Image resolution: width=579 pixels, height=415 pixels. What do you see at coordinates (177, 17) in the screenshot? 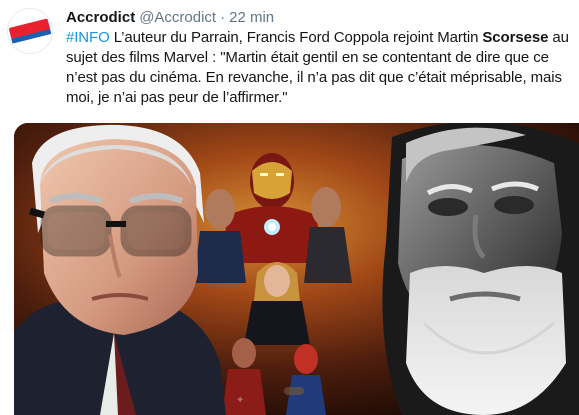
I see `user-handle: @Accrodict` at bounding box center [177, 17].